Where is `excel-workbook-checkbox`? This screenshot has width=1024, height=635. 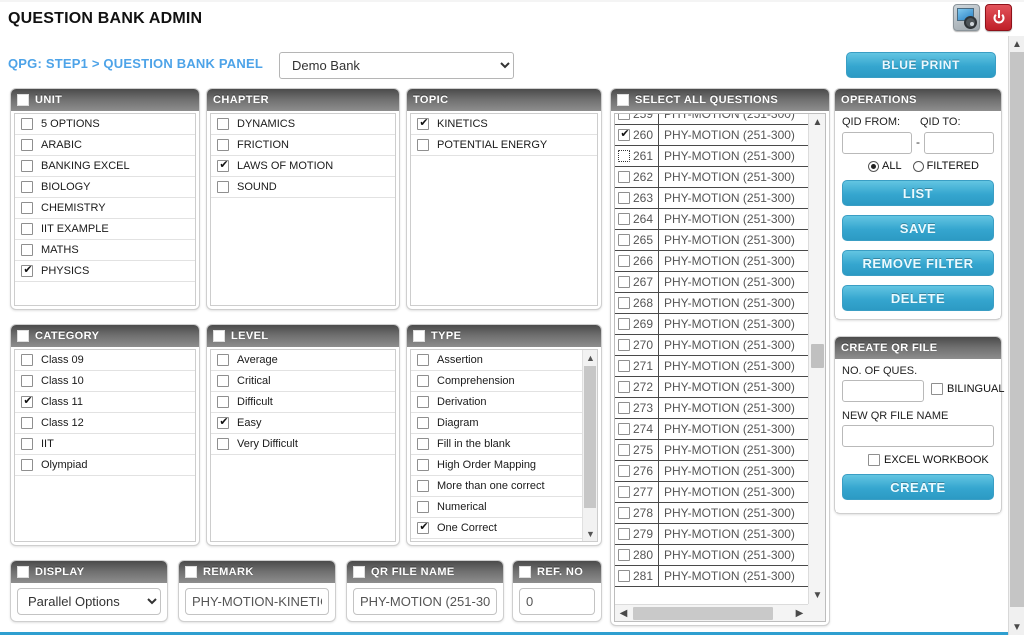 excel-workbook-checkbox is located at coordinates (874, 460).